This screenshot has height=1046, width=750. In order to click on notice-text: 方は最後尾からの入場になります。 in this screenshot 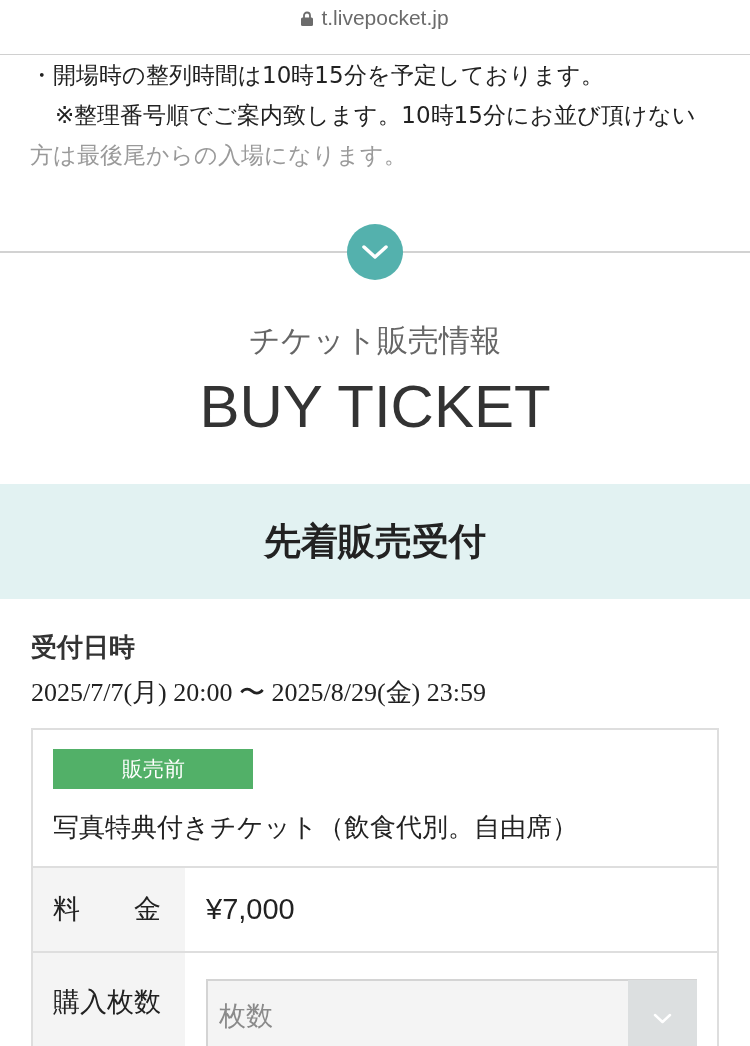, I will do `click(218, 155)`.